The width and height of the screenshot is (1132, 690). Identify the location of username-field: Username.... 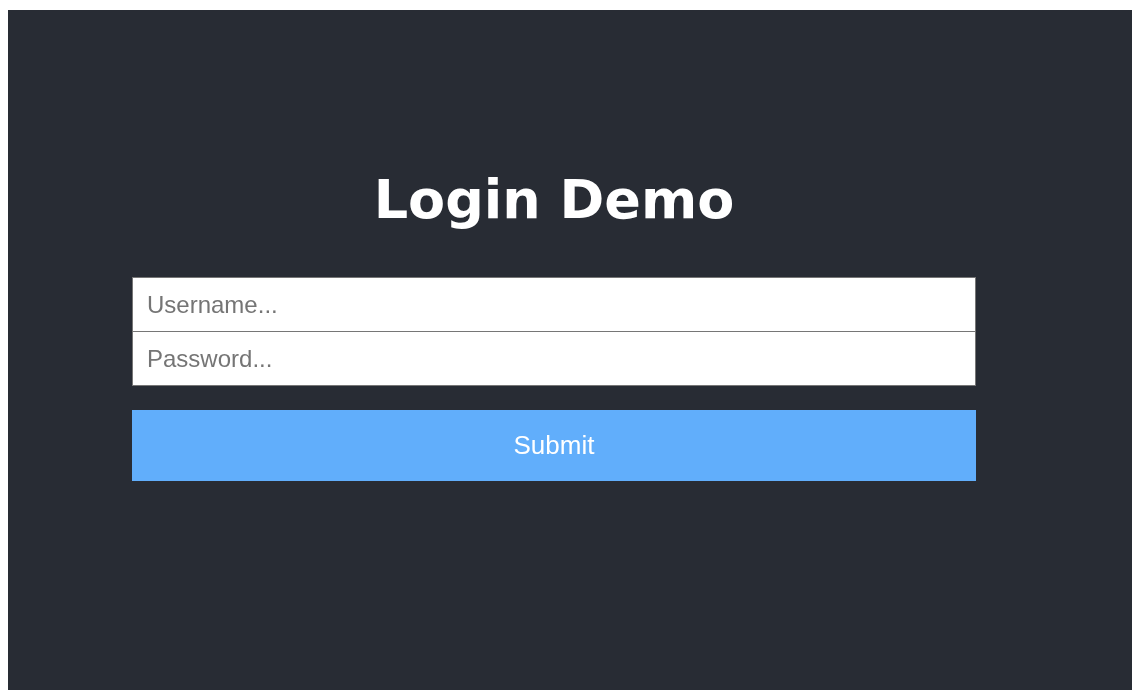
(554, 305).